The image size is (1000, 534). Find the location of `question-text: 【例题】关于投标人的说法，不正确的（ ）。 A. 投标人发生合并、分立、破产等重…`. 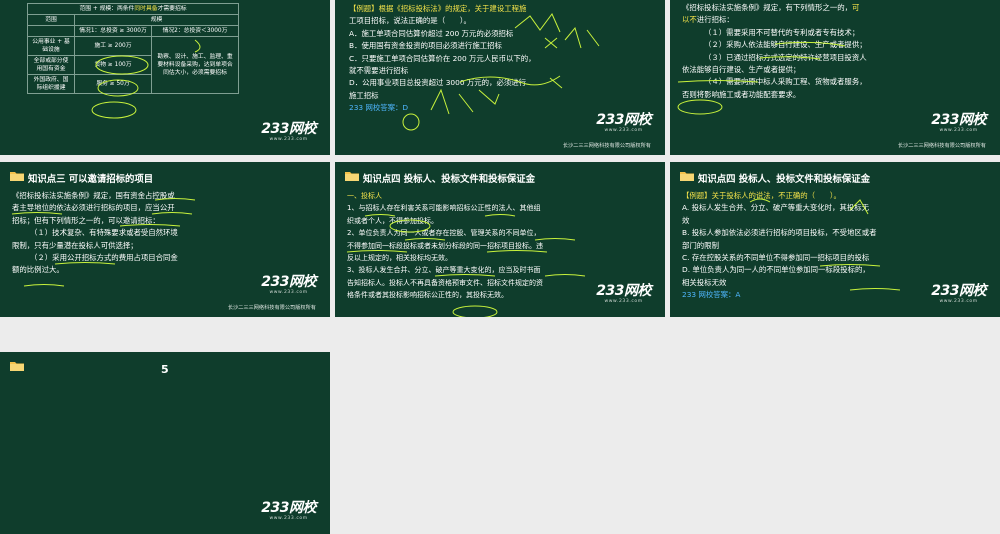

question-text: 【例题】关于投标人的说法，不正确的（ ）。 A. 投标人发生合并、分立、破产等重… is located at coordinates (779, 246).